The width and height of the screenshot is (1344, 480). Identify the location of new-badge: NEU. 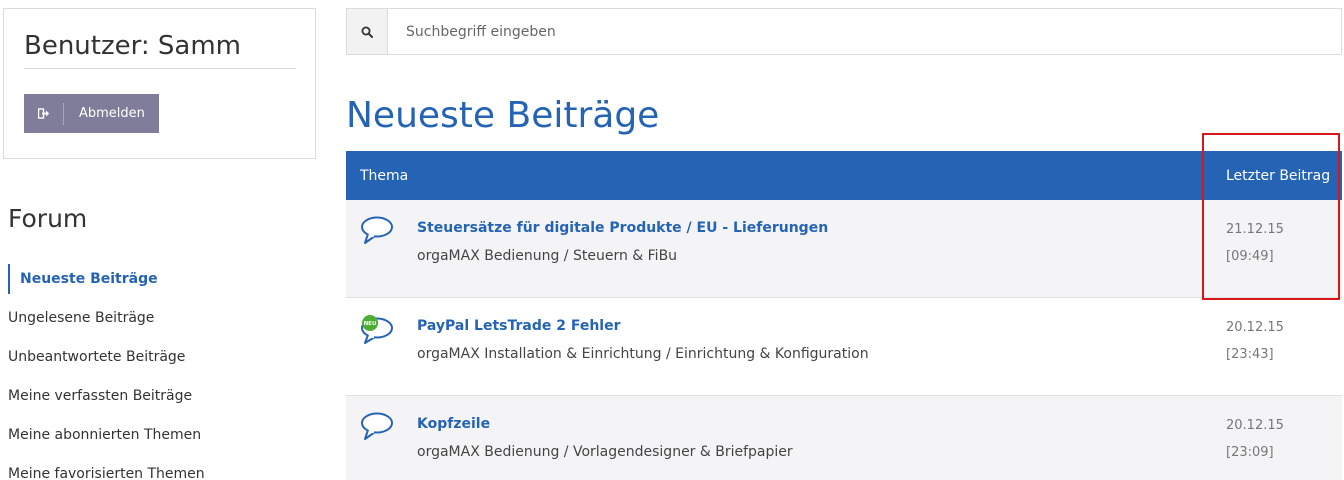
(370, 324).